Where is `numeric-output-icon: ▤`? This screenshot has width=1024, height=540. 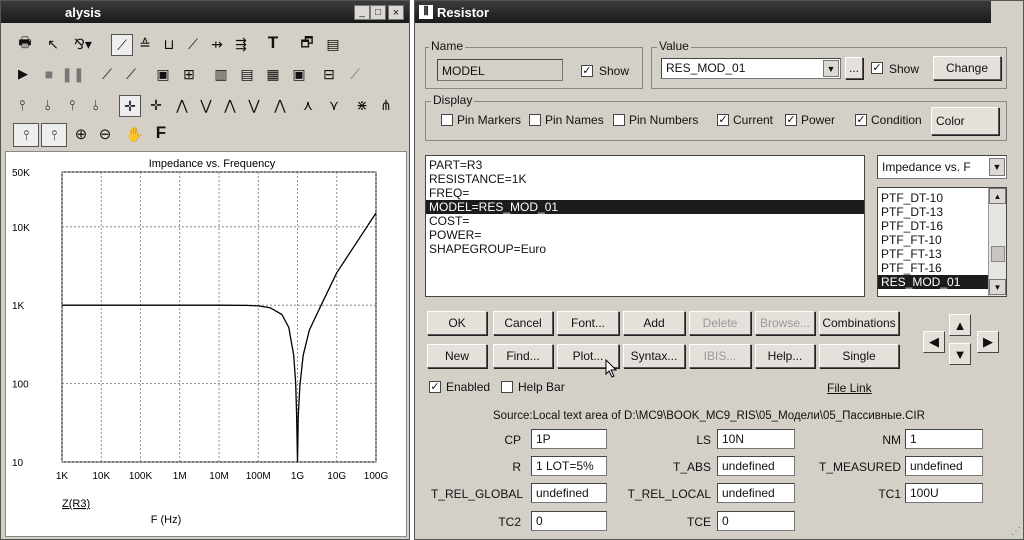
numeric-output-icon: ▤ is located at coordinates (333, 44).